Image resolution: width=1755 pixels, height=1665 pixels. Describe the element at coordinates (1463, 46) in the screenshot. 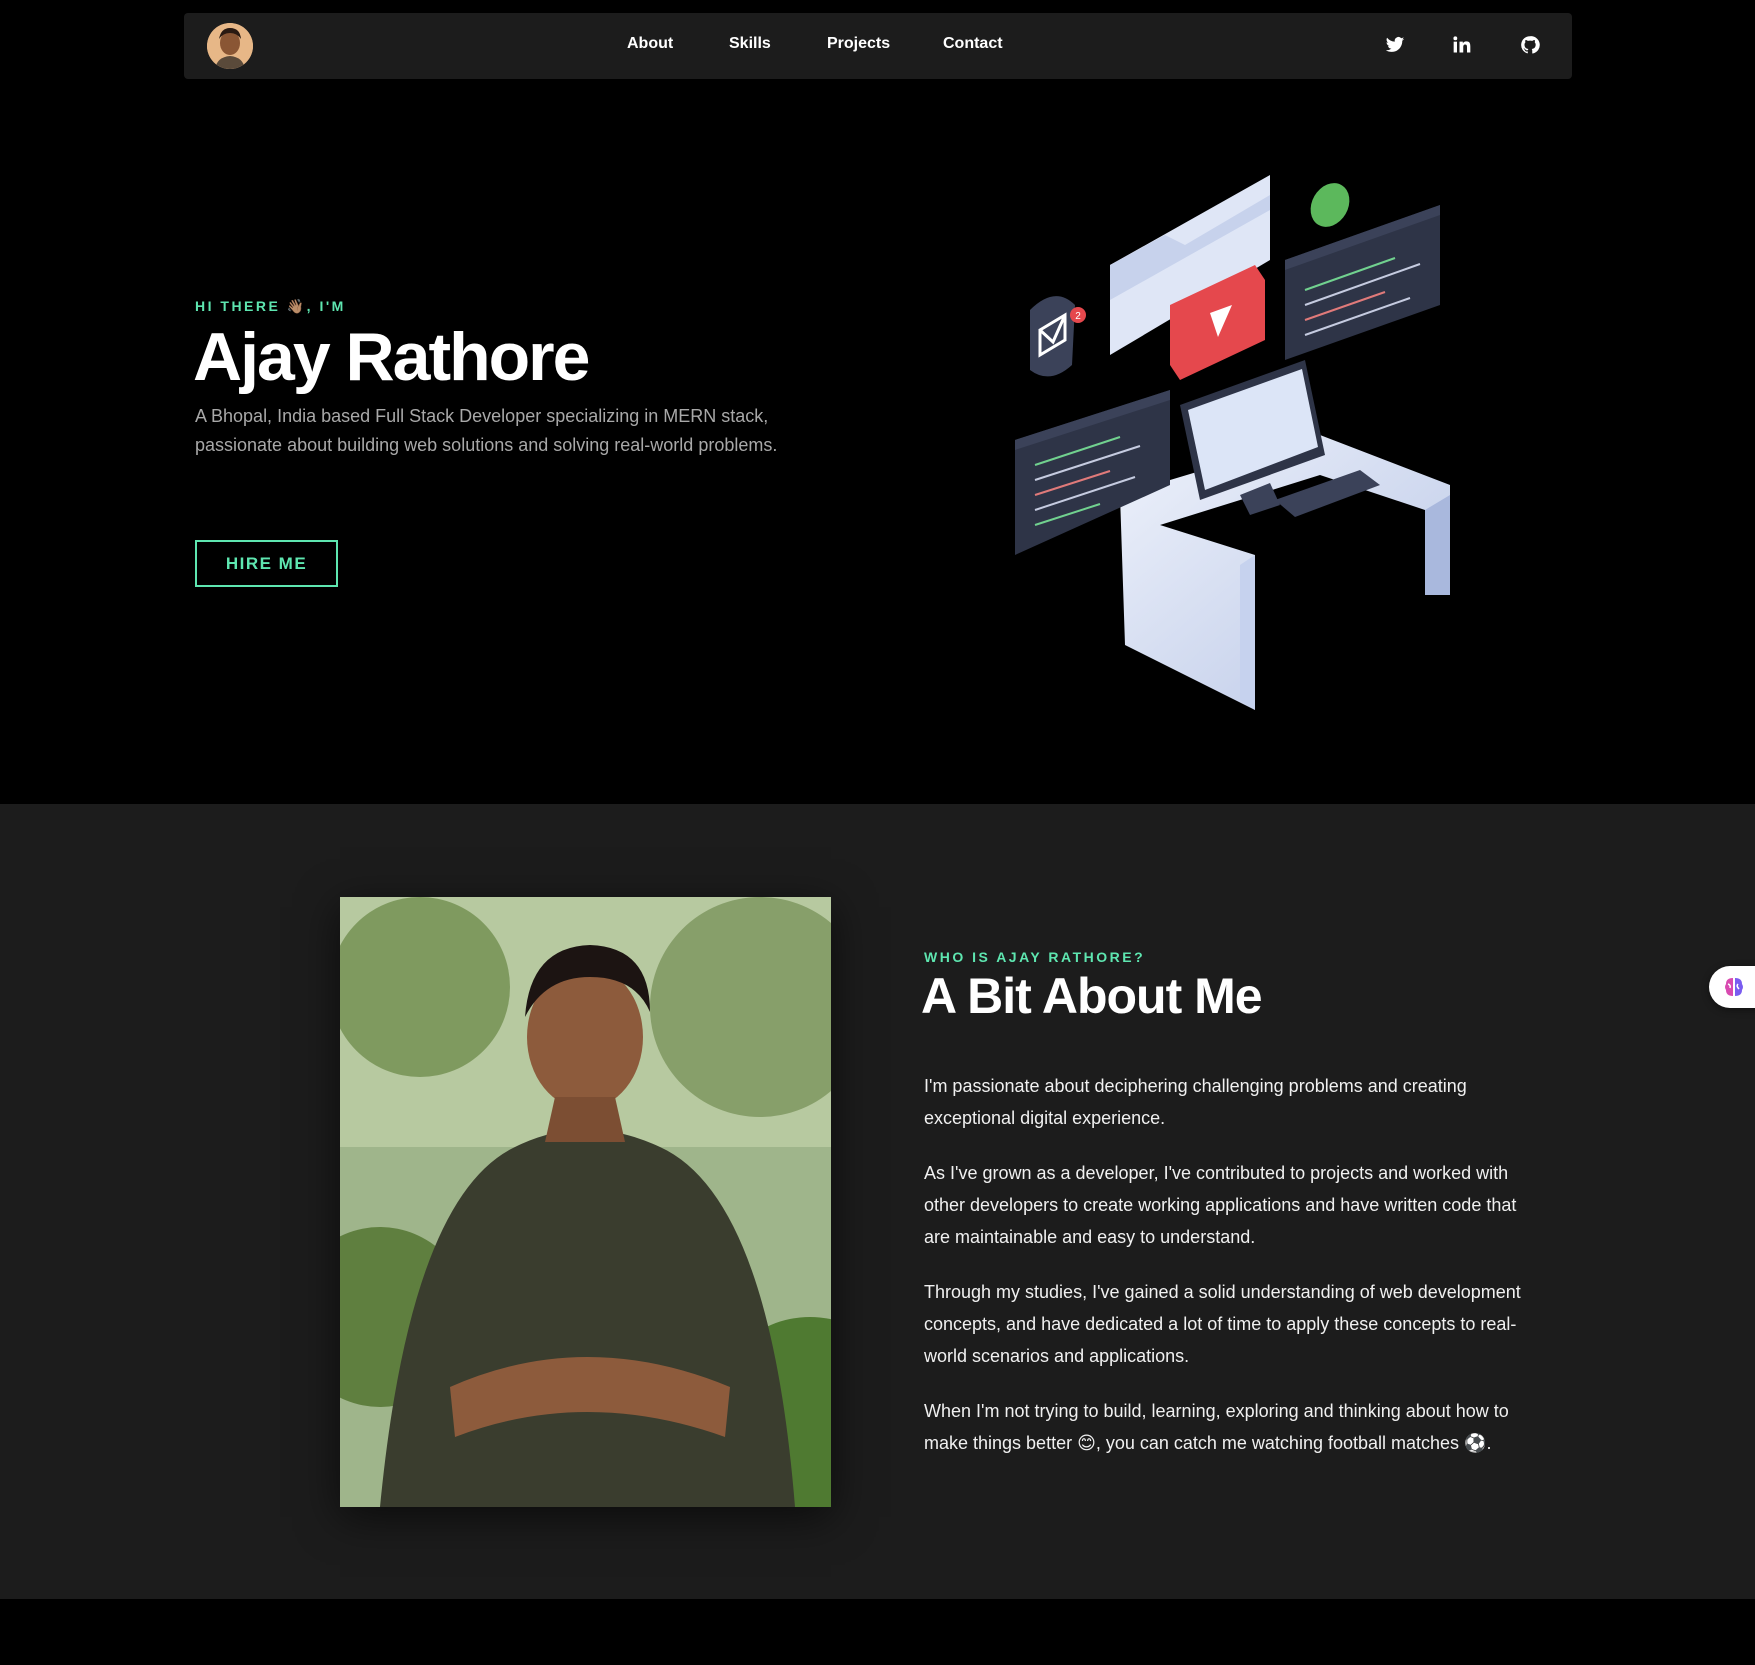

I see `linkedin-icon` at that location.